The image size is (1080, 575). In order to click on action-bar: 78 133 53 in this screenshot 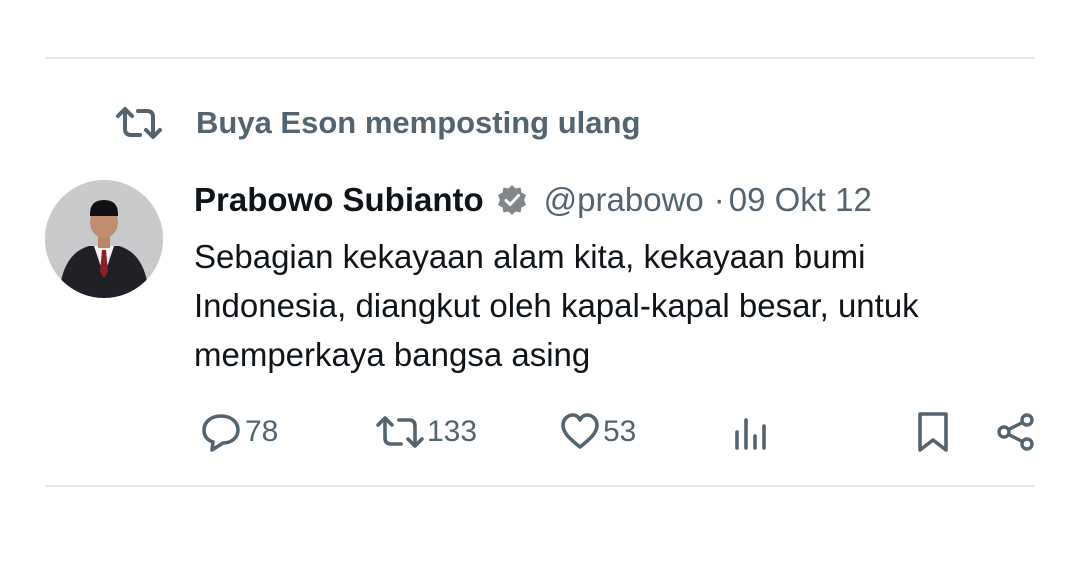, I will do `click(540, 432)`.